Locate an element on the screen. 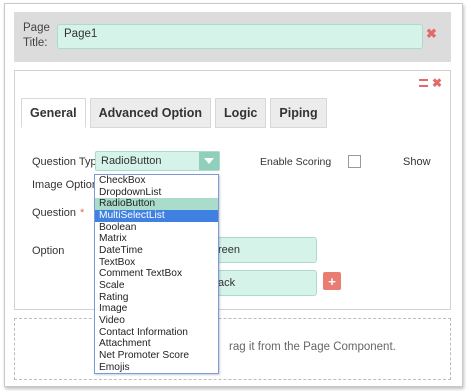  tab-piping: Piping is located at coordinates (298, 113).